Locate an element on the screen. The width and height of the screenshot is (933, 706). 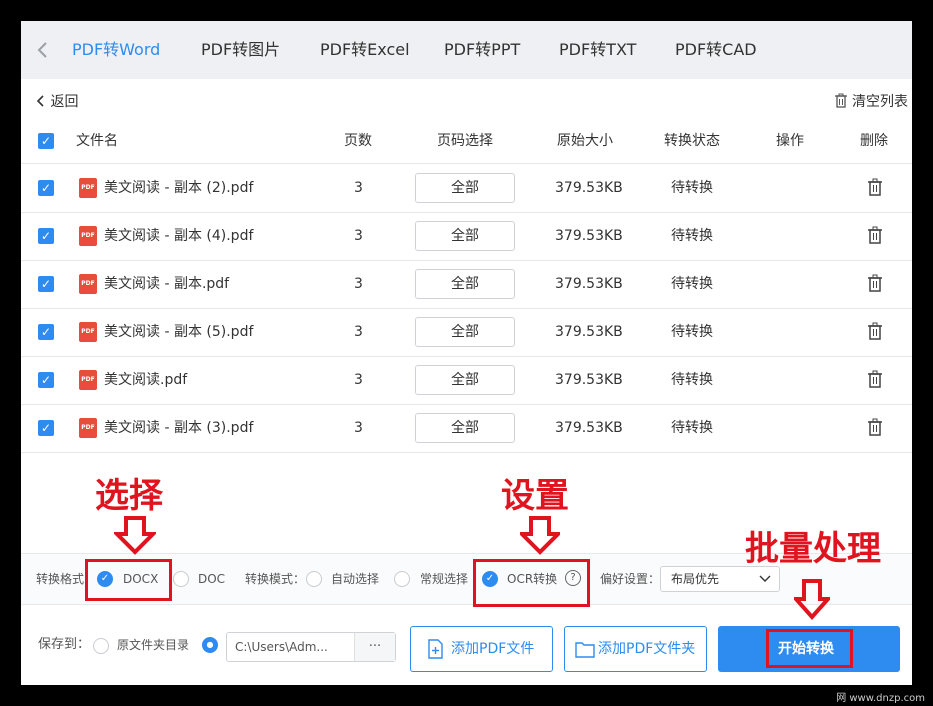
select-all-checkbox: ✓ is located at coordinates (46, 141).